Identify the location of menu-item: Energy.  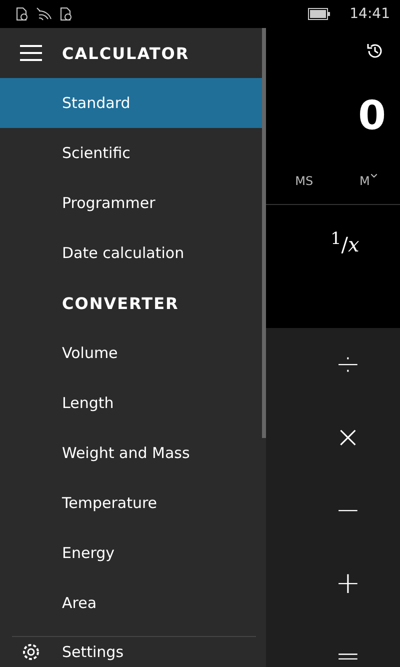
(131, 553).